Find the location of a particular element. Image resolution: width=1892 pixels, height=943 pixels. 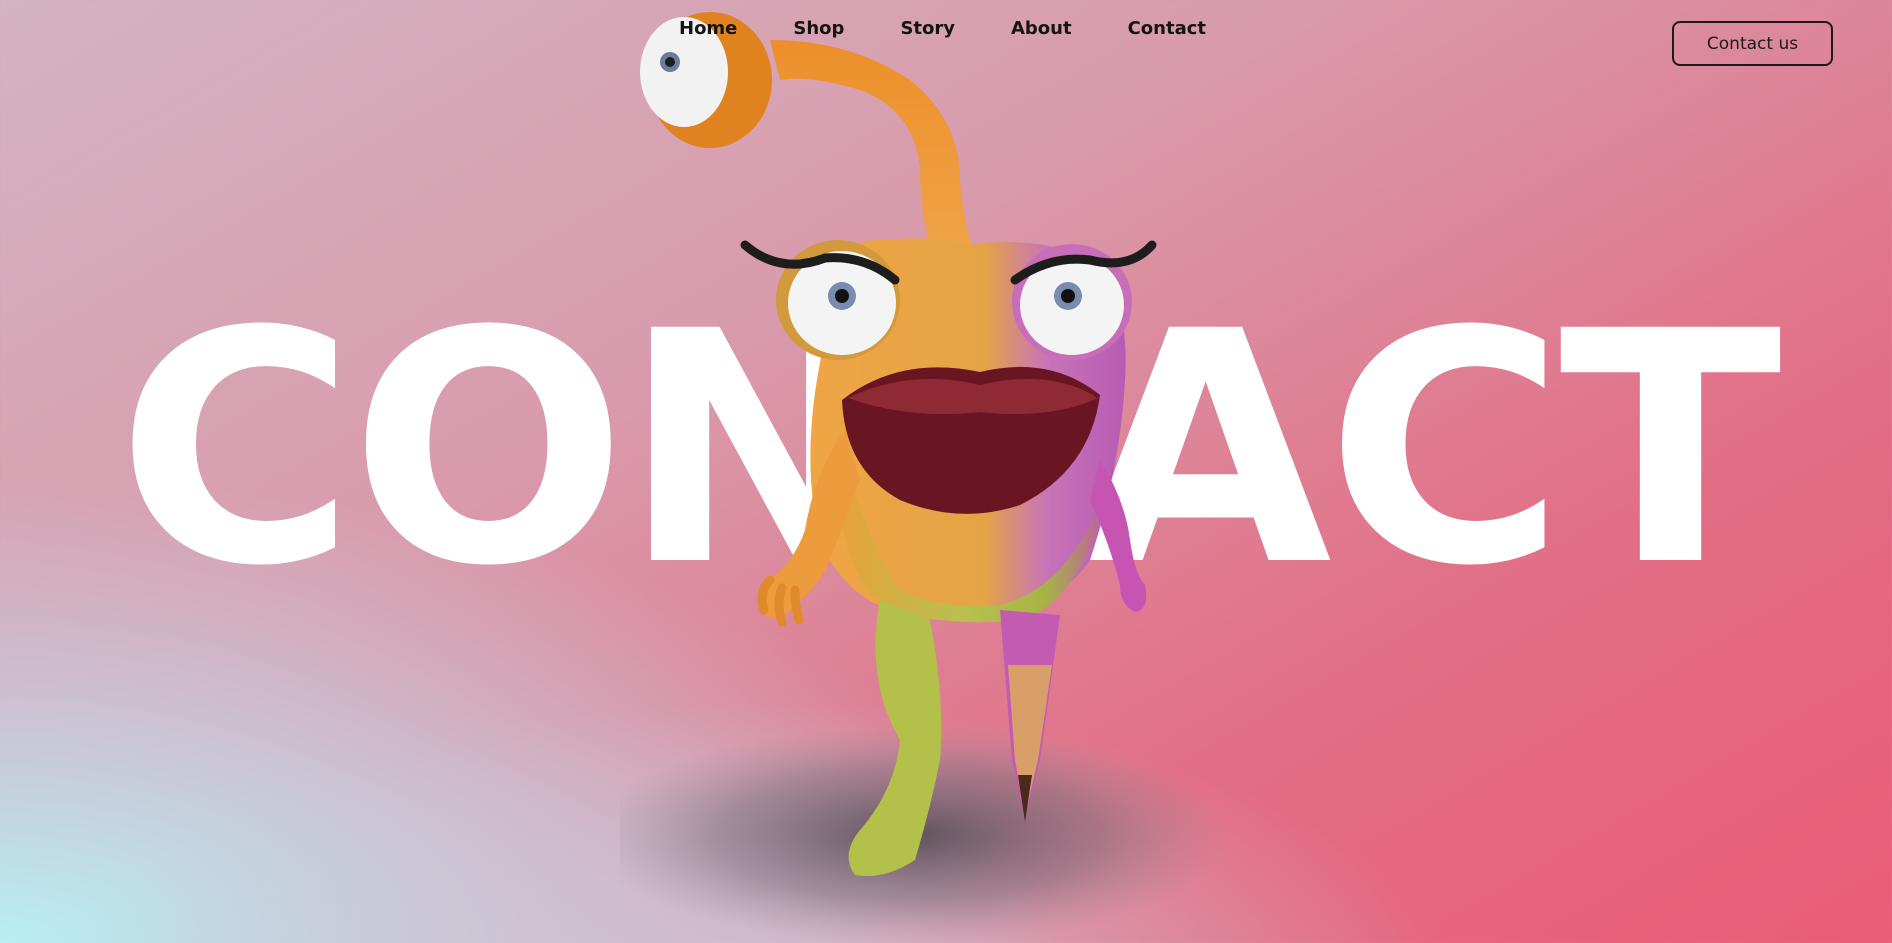

top-navigation: Home Shop Story About Contact Contact us is located at coordinates (946, 41).